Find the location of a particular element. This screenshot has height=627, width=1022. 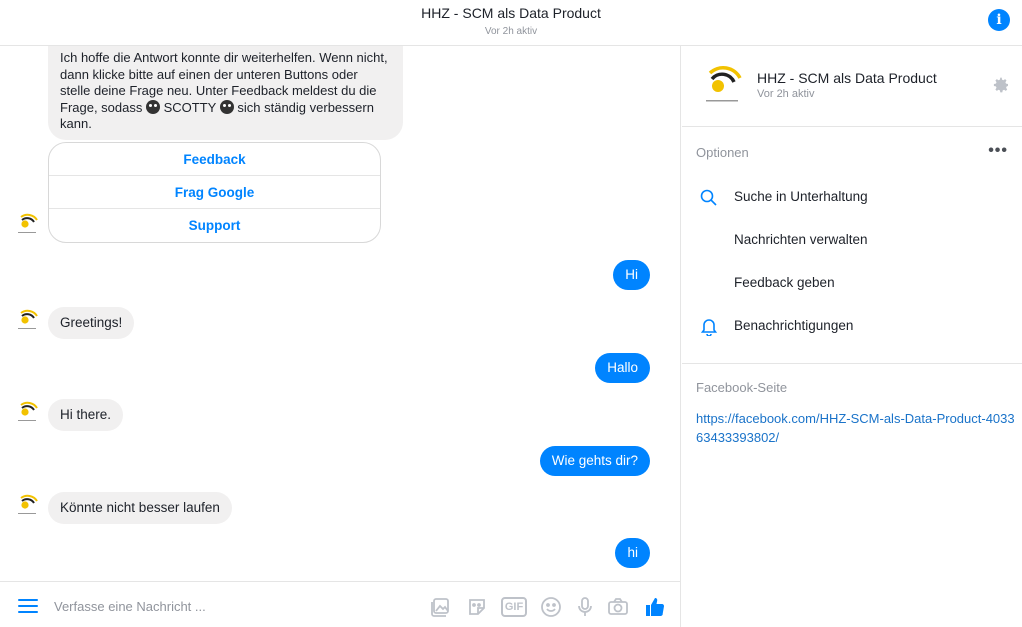

gear-icon is located at coordinates (1001, 85).